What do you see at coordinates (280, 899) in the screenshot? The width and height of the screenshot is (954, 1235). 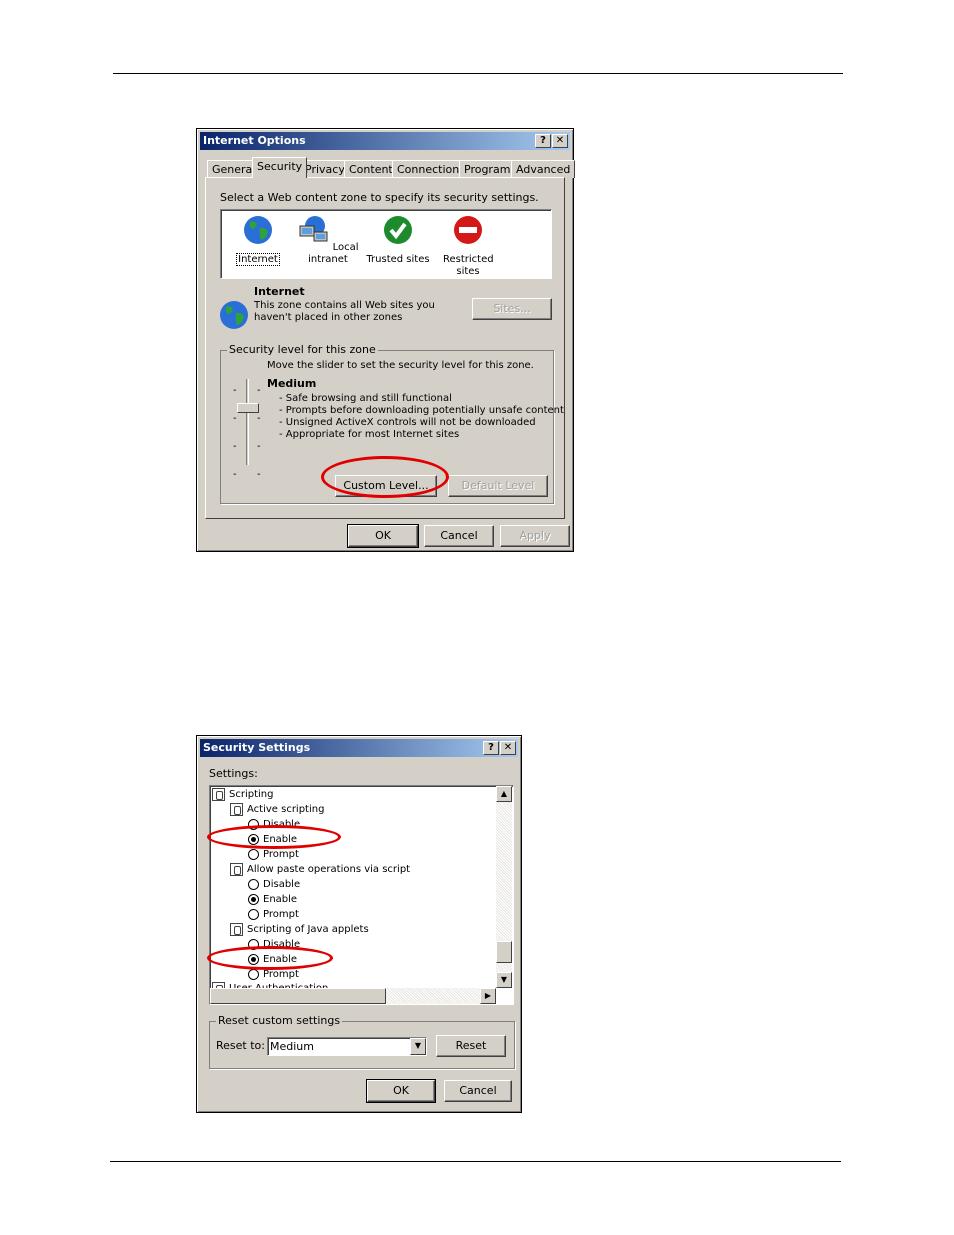 I see `option-label: Enable` at bounding box center [280, 899].